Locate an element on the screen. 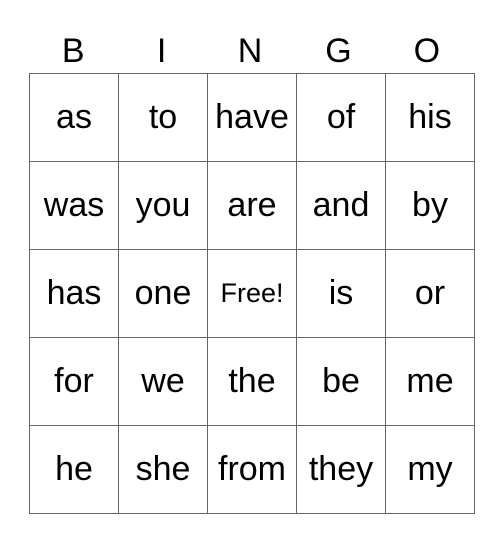  bingo-cell: from is located at coordinates (252, 469).